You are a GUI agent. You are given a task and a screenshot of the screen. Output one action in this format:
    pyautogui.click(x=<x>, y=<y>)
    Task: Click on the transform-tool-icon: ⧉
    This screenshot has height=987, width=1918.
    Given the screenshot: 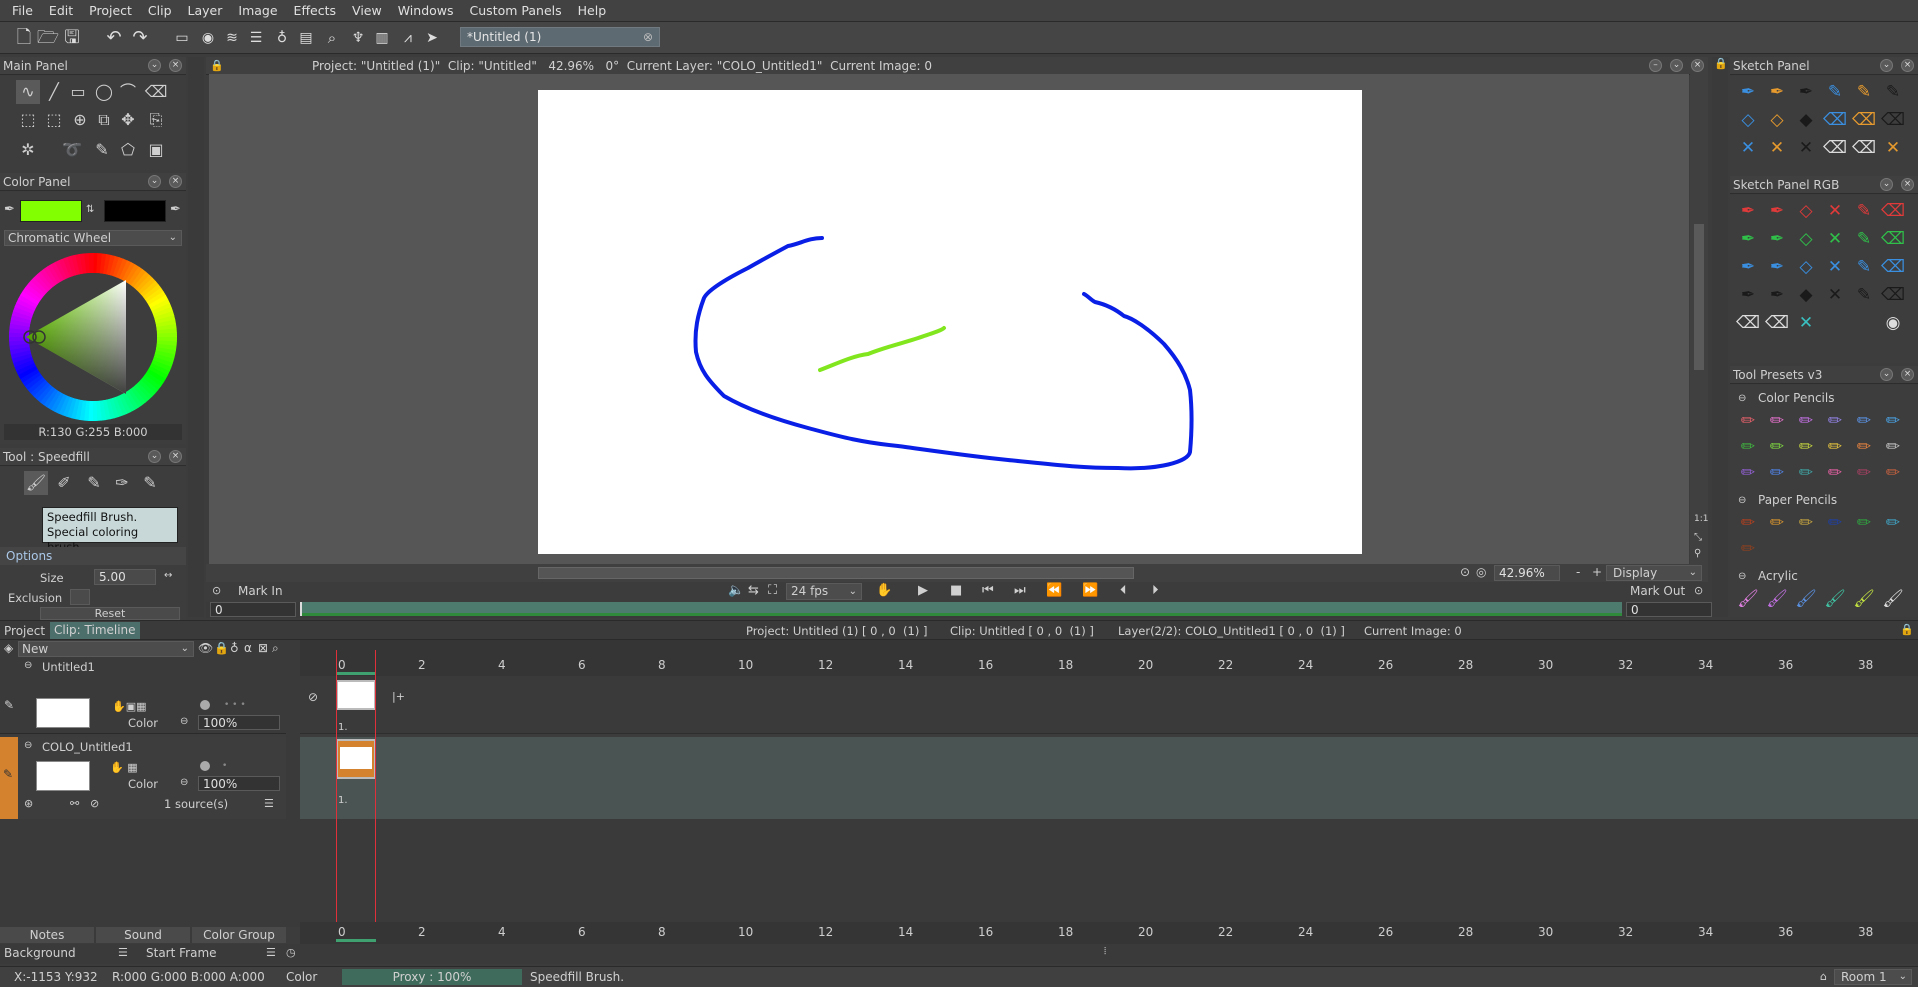 What is the action you would take?
    pyautogui.click(x=104, y=120)
    